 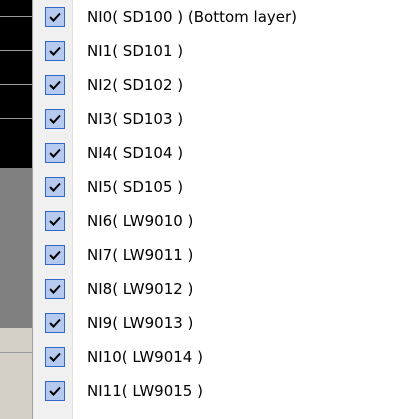 What do you see at coordinates (145, 357) in the screenshot?
I see `menu-item-label: NI10( LW9014 )` at bounding box center [145, 357].